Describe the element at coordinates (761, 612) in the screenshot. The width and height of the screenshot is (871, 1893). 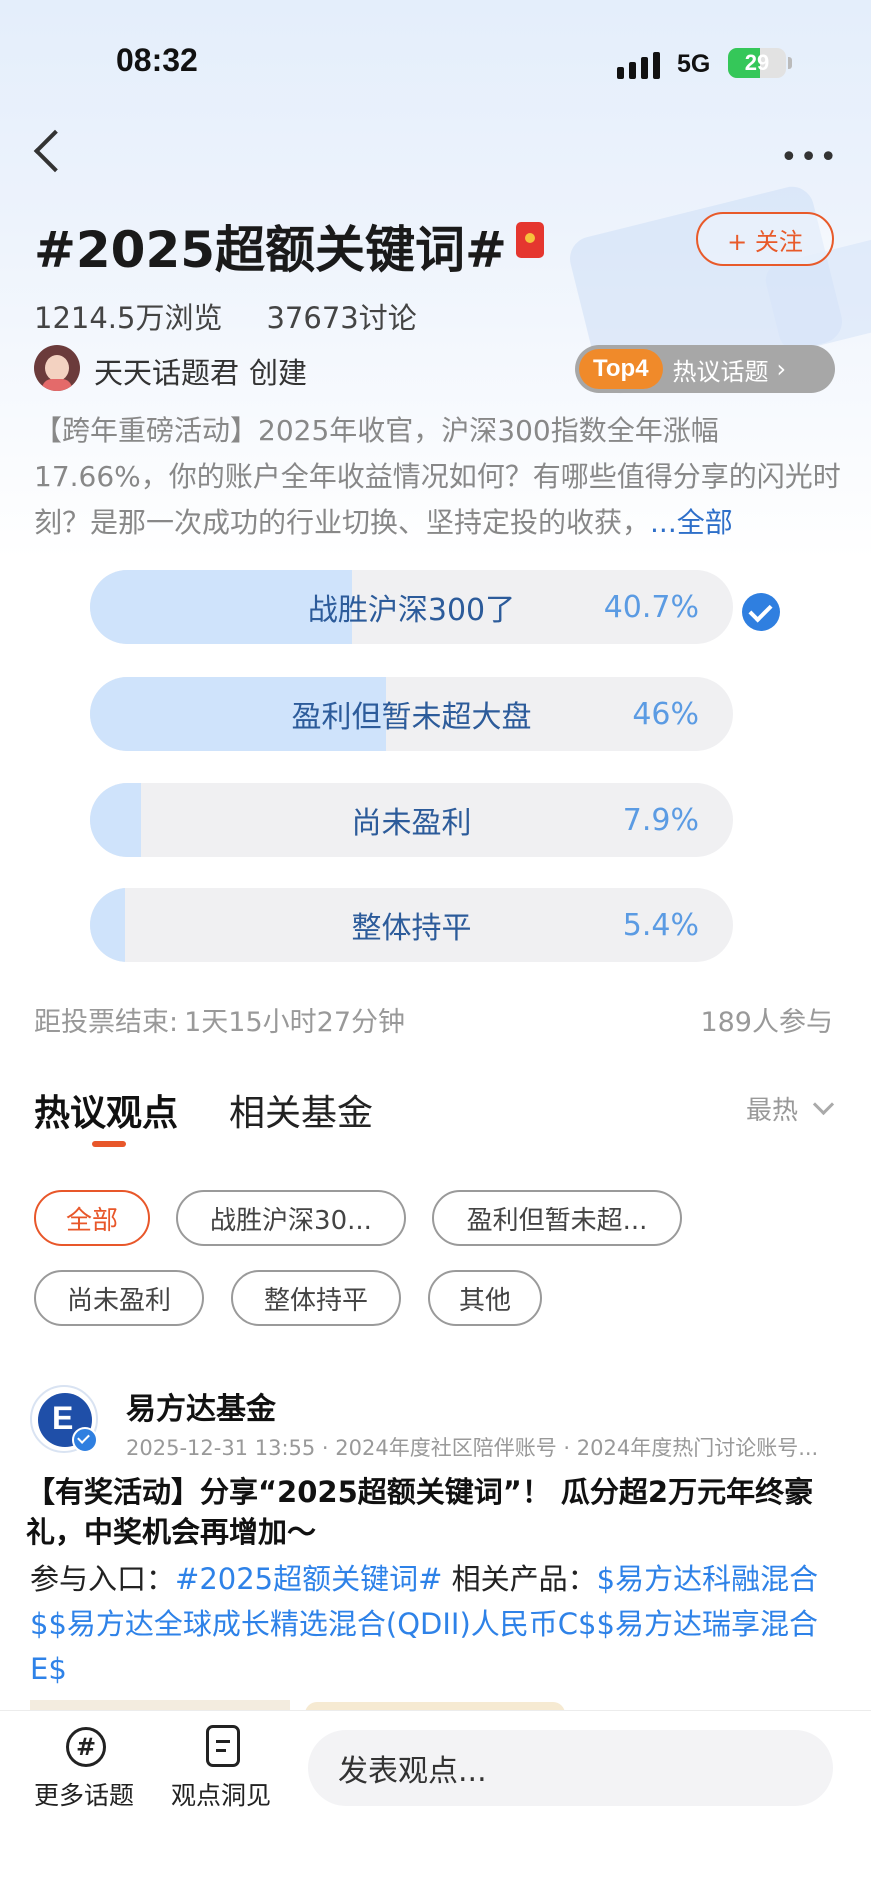
I see `selected-check-icon` at that location.